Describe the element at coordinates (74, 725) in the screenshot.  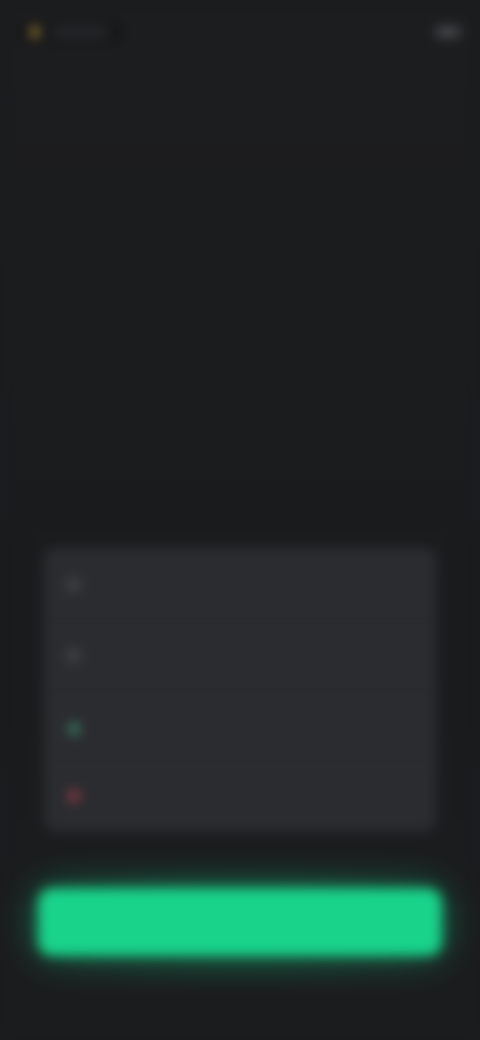
I see `up-icon: ▲` at that location.